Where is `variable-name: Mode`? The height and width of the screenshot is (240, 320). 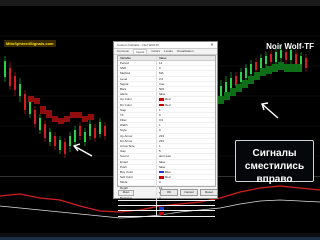
variable-name: Mode is located at coordinates (137, 182).